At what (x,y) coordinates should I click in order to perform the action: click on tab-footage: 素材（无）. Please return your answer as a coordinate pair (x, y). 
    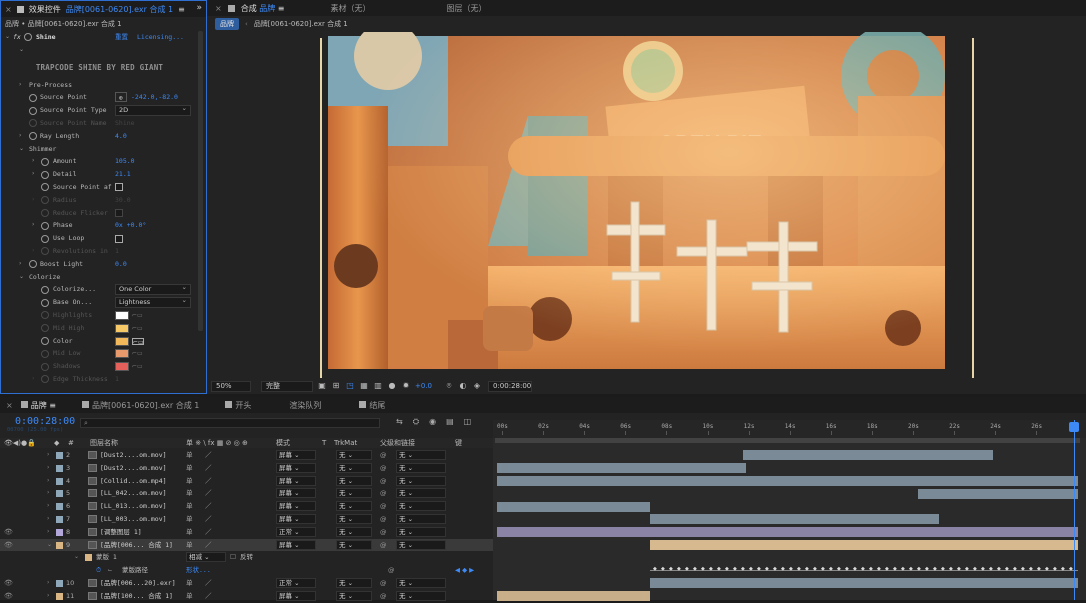
    Looking at the image, I should click on (351, 8).